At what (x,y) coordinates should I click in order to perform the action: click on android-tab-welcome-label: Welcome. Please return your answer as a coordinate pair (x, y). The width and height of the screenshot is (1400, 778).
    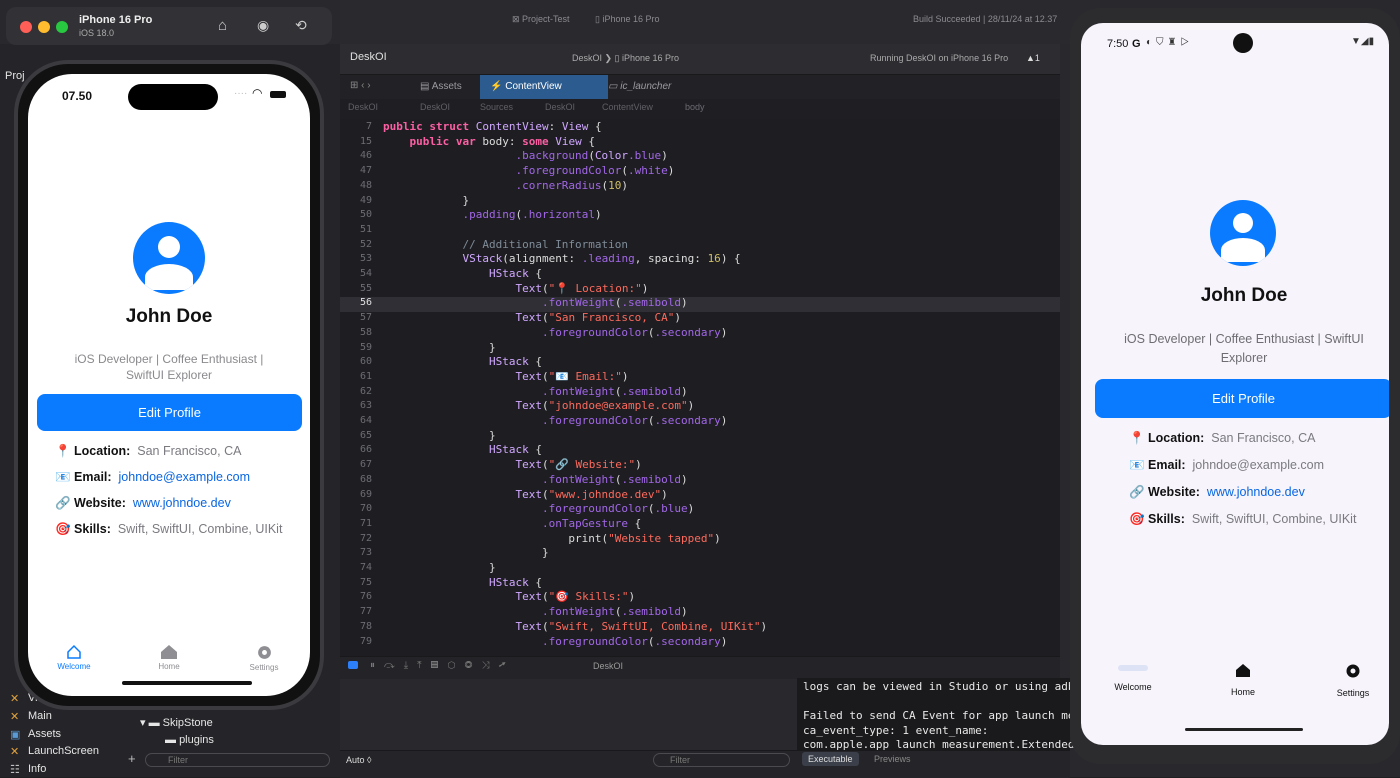
    Looking at the image, I should click on (1133, 687).